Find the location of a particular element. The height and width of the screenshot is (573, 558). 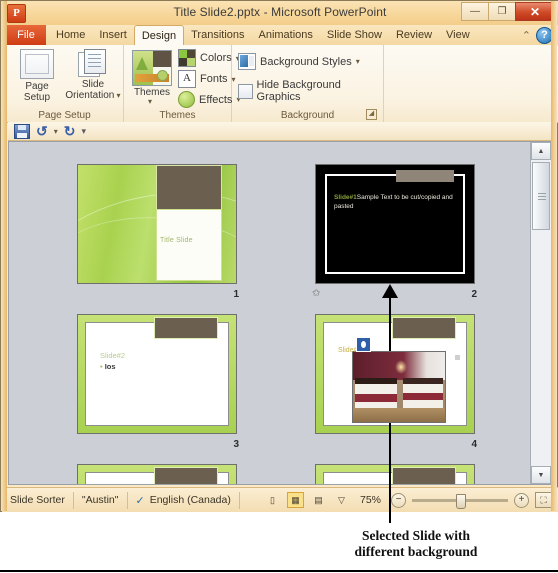

fonts-label: Fonts is located at coordinates (214, 79).